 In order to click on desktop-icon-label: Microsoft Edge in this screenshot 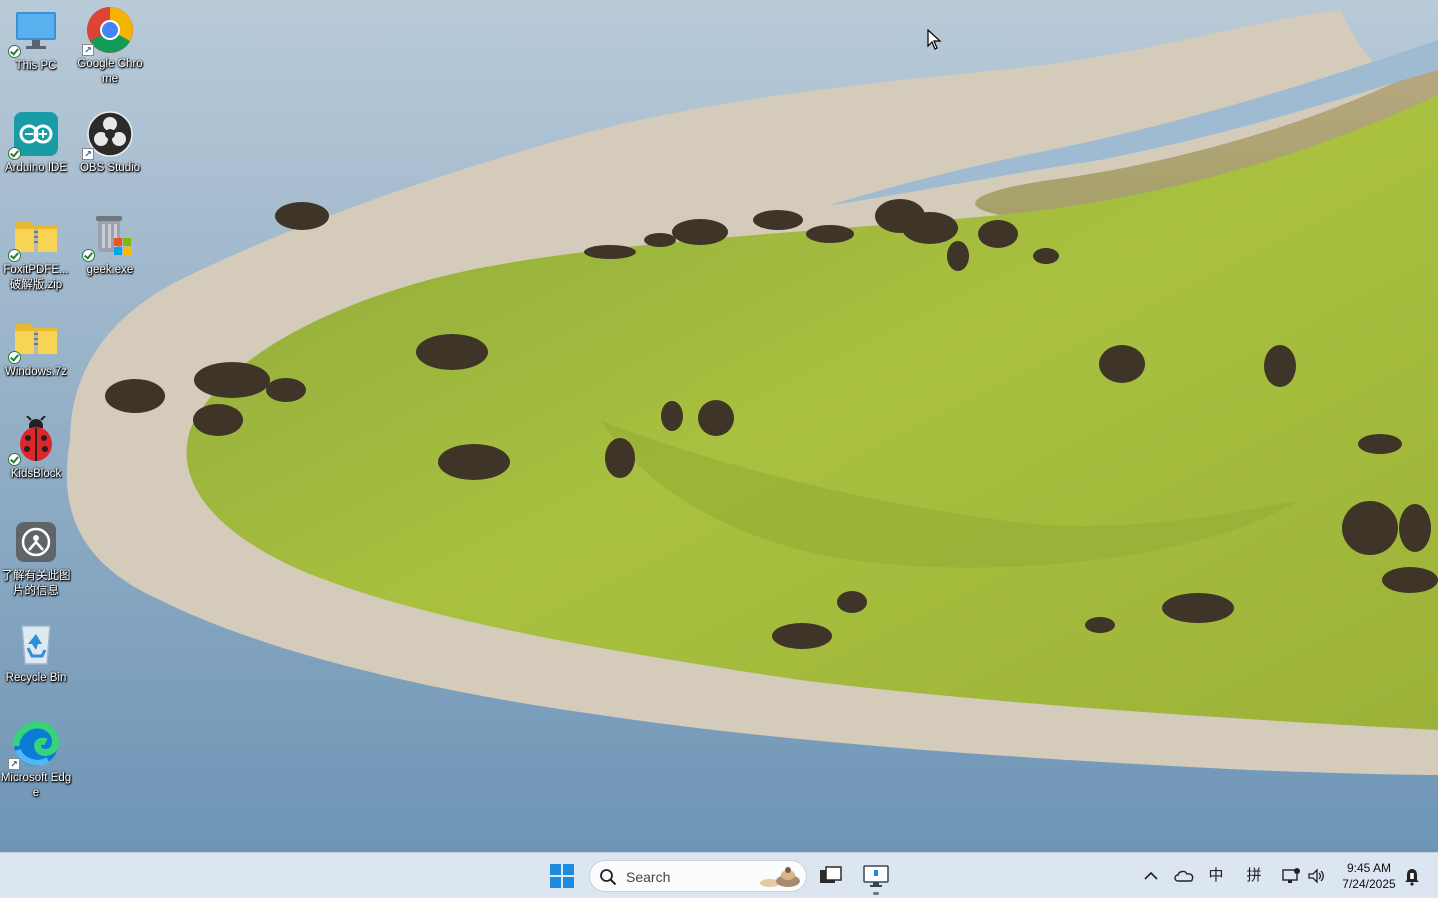, I will do `click(36, 785)`.